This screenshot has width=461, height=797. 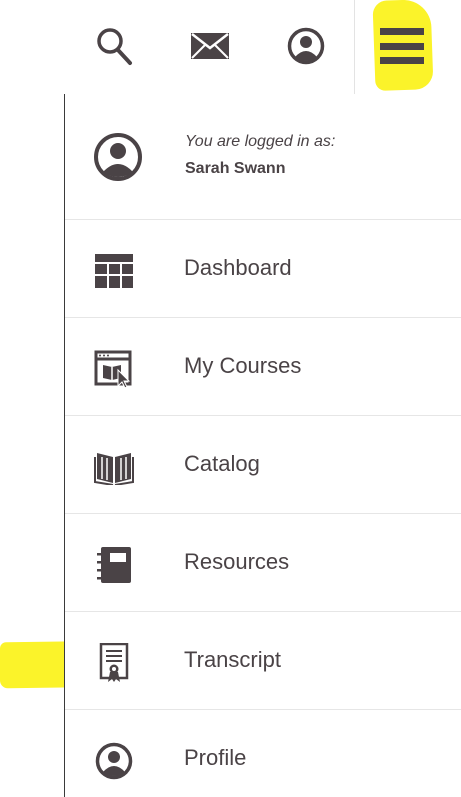 I want to click on top-bar, so click(x=230, y=47).